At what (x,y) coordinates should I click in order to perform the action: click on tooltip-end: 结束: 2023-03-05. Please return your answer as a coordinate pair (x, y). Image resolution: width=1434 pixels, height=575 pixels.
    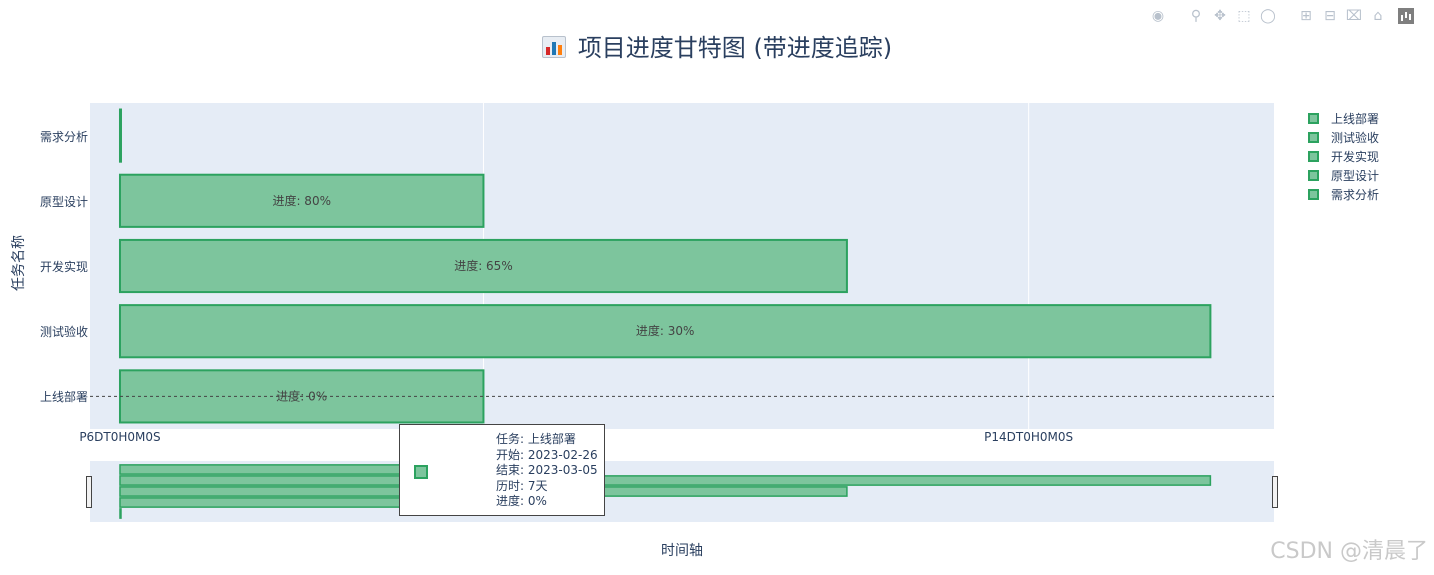
    Looking at the image, I should click on (547, 470).